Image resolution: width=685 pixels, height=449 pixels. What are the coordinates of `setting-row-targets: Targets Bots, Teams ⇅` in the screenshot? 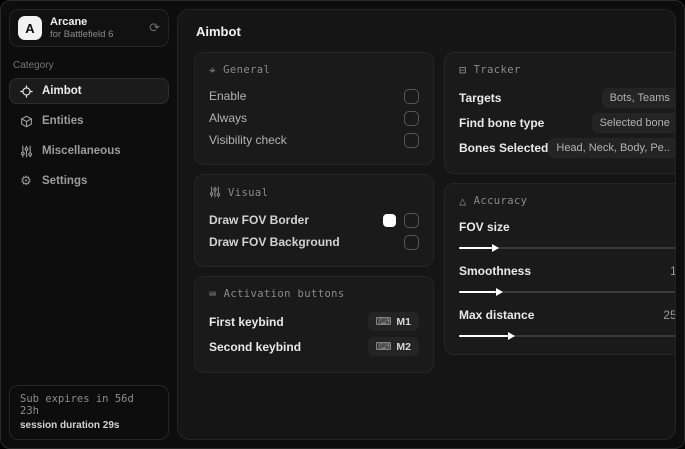 It's located at (567, 97).